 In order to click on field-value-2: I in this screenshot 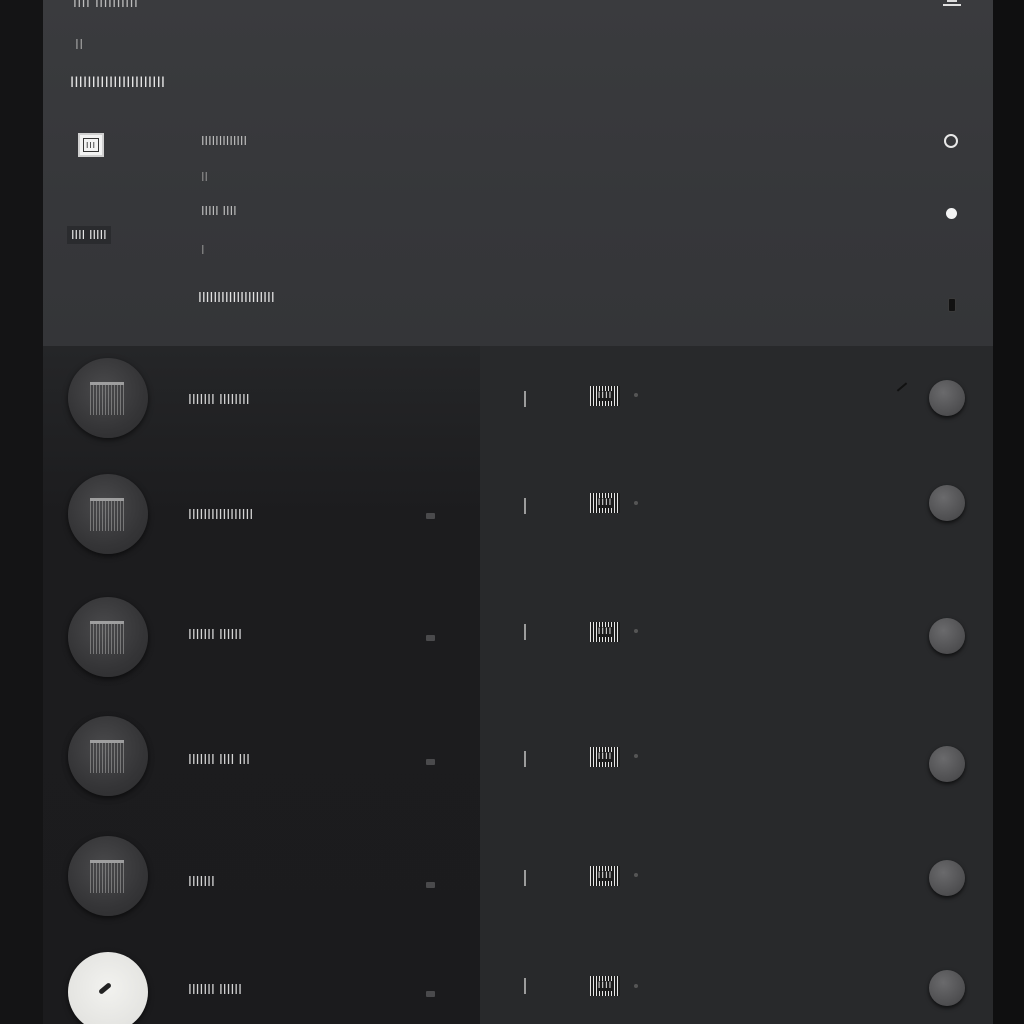, I will do `click(203, 250)`.